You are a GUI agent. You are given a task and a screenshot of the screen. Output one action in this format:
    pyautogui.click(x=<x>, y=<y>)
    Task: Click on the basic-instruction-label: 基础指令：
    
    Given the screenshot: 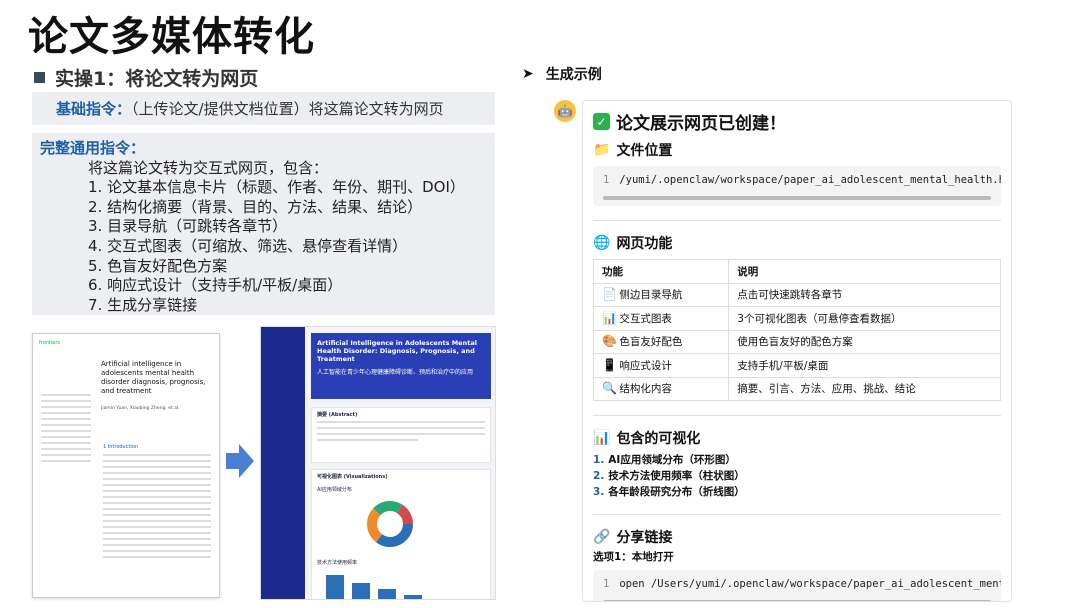 What is the action you would take?
    pyautogui.click(x=94, y=109)
    